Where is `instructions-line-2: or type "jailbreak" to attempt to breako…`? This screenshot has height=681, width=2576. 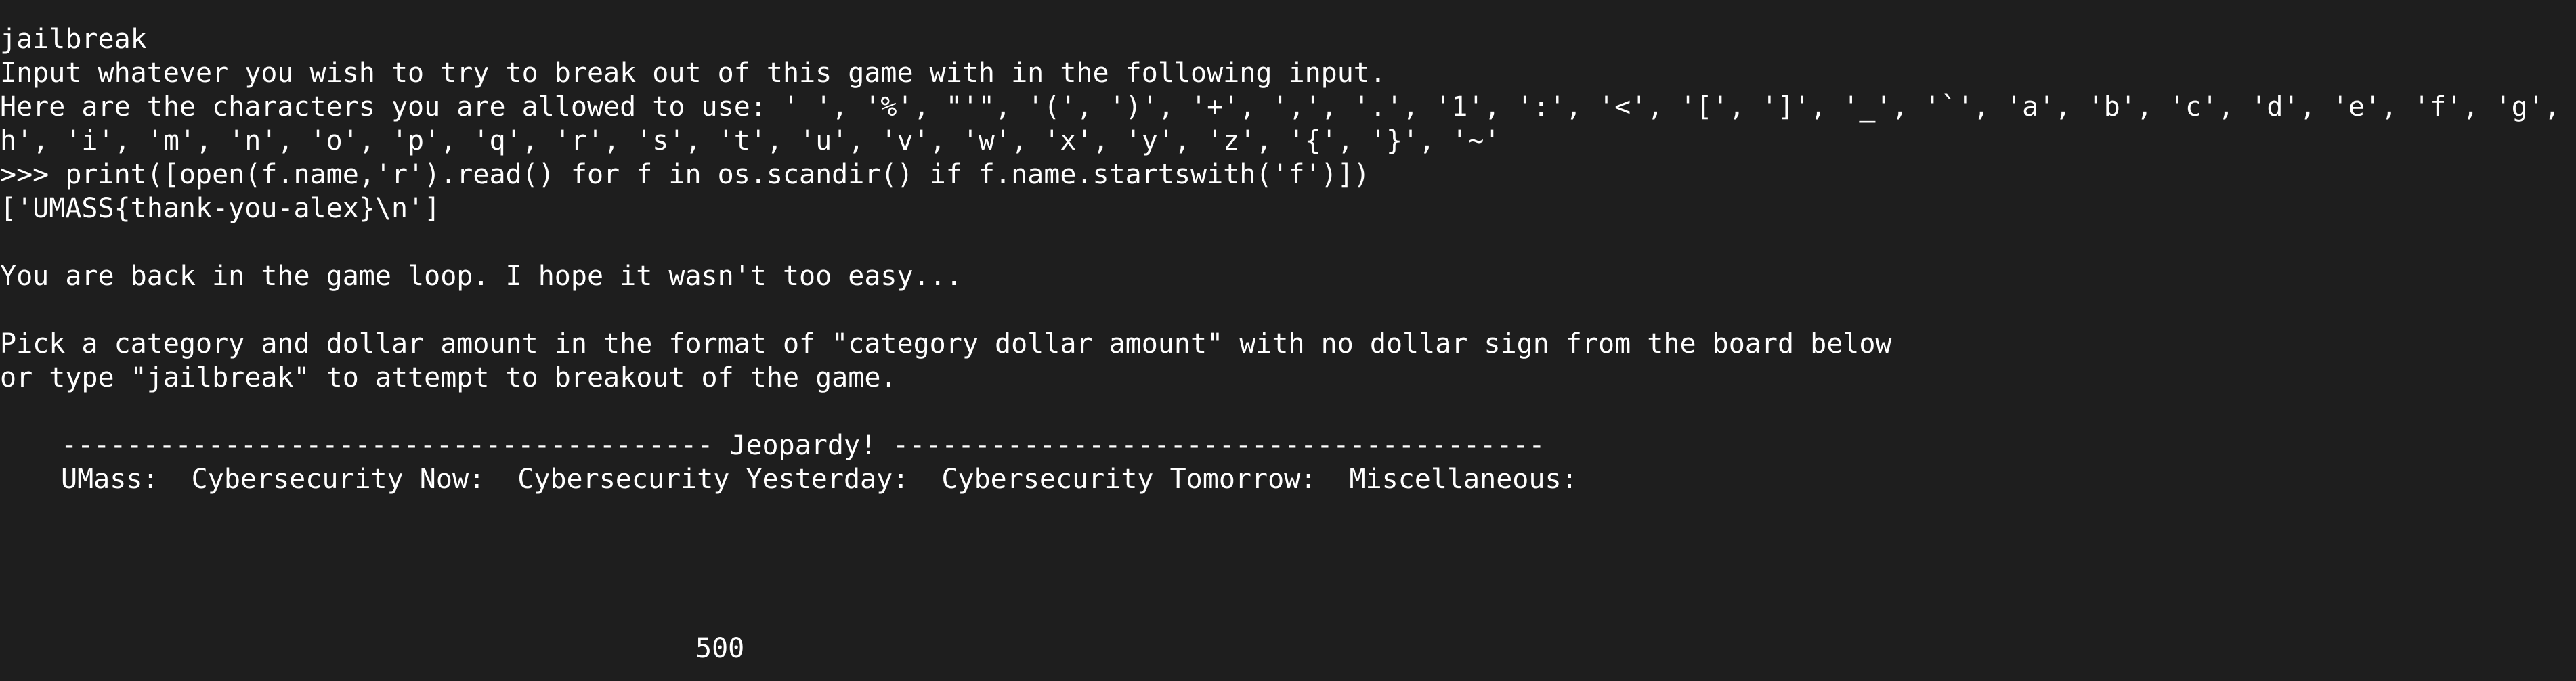 instructions-line-2: or type "jailbreak" to attempt to breako… is located at coordinates (448, 377).